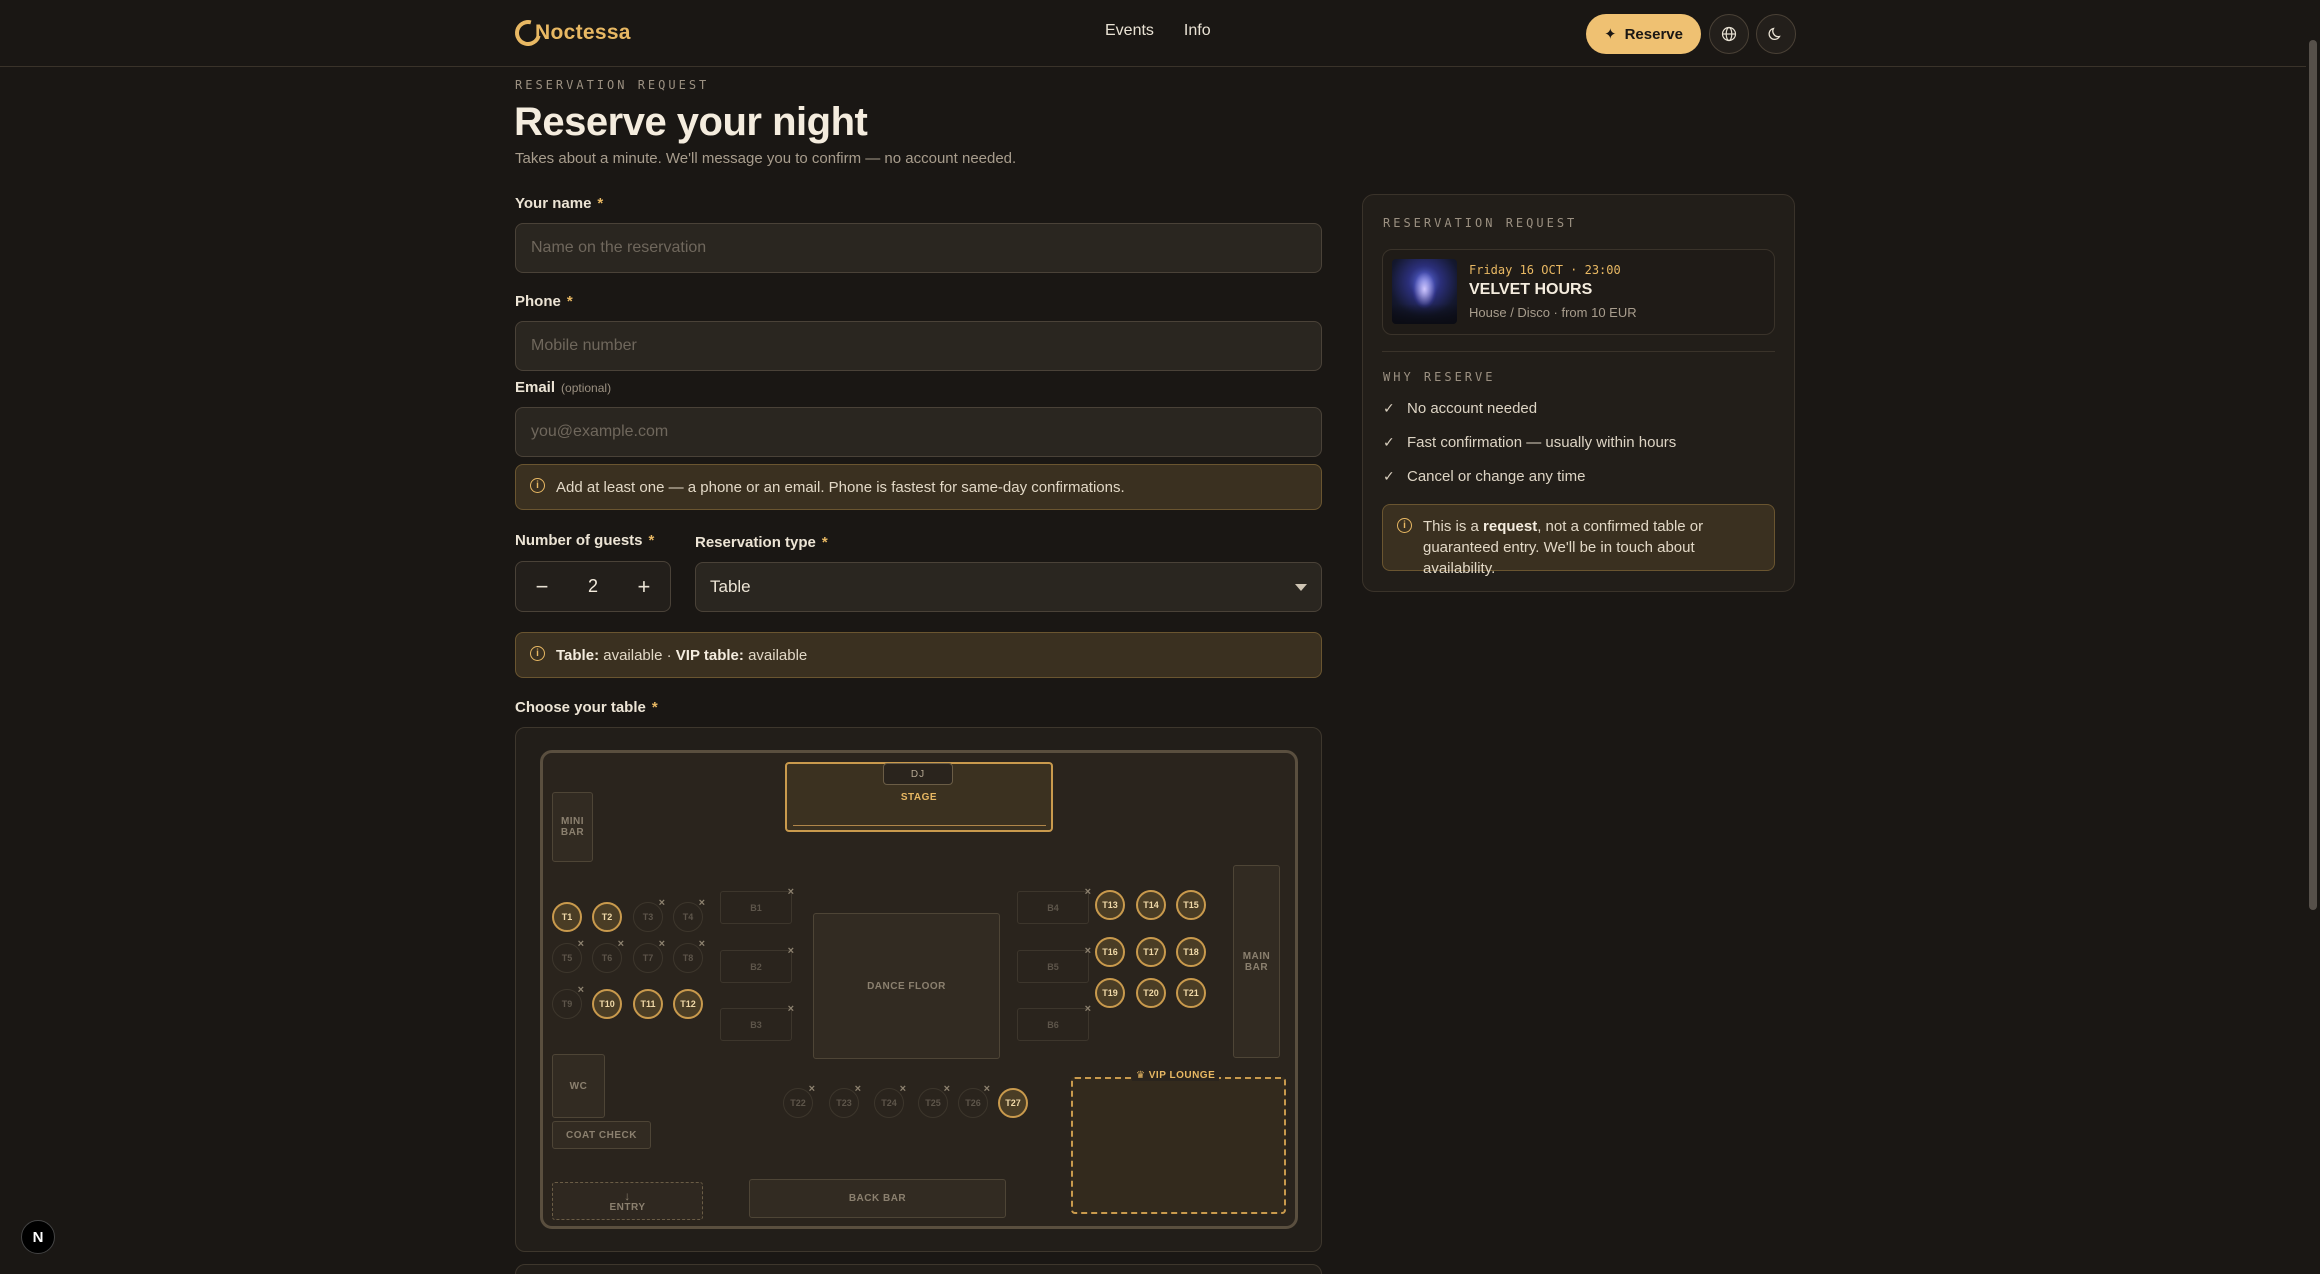 Image resolution: width=2320 pixels, height=1274 pixels. I want to click on table-t17: T17, so click(1151, 952).